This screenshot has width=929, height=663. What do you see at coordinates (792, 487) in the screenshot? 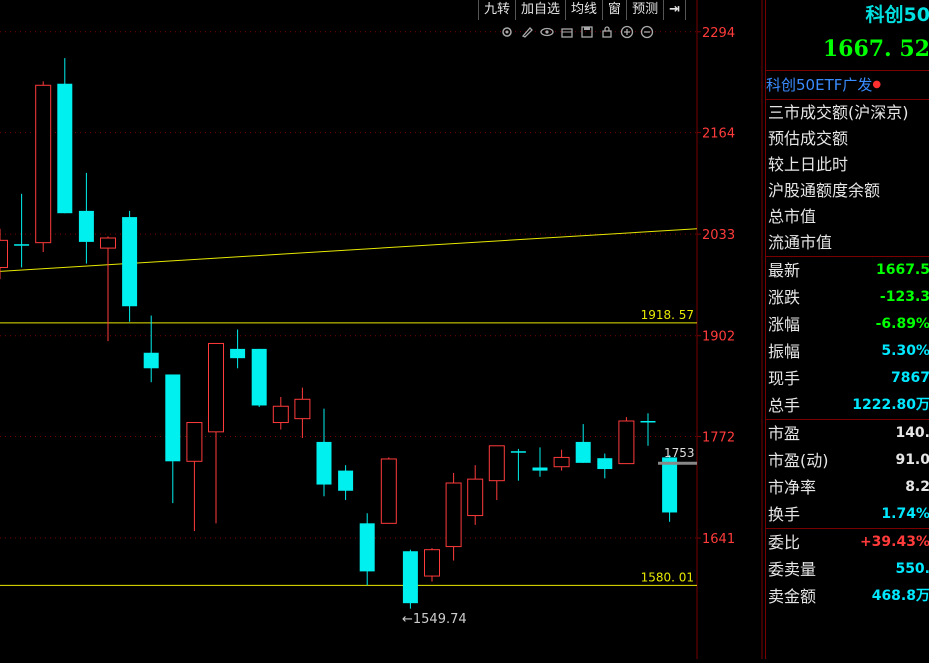
I see `stat-label: 市净率` at bounding box center [792, 487].